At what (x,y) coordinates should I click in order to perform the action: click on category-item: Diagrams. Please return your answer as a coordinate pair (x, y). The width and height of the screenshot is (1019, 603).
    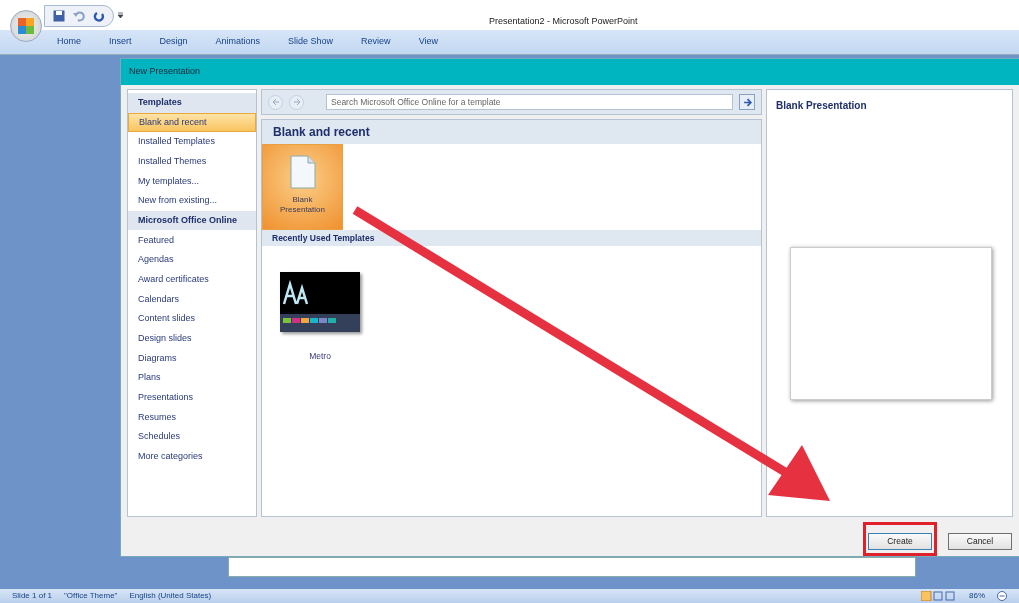
    Looking at the image, I should click on (192, 358).